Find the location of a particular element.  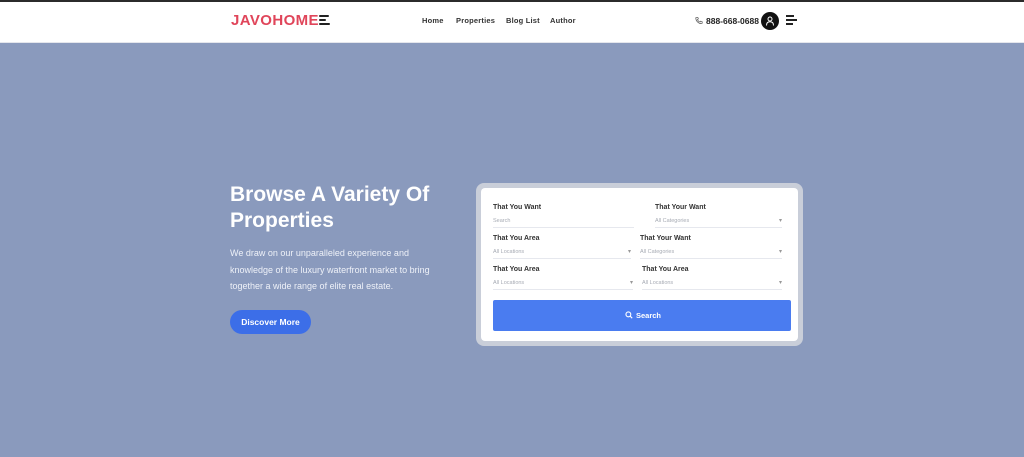

search-icon is located at coordinates (629, 315).